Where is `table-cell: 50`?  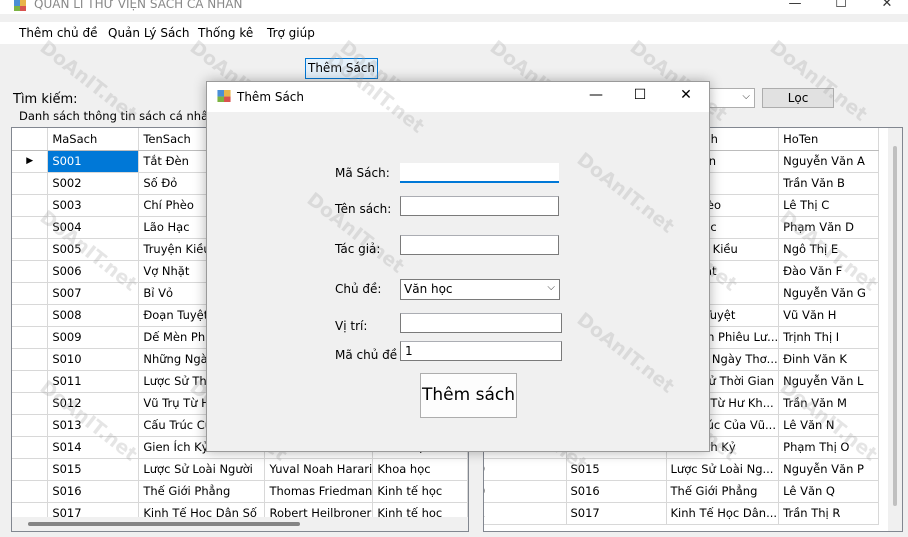
table-cell: 50 is located at coordinates (525, 491).